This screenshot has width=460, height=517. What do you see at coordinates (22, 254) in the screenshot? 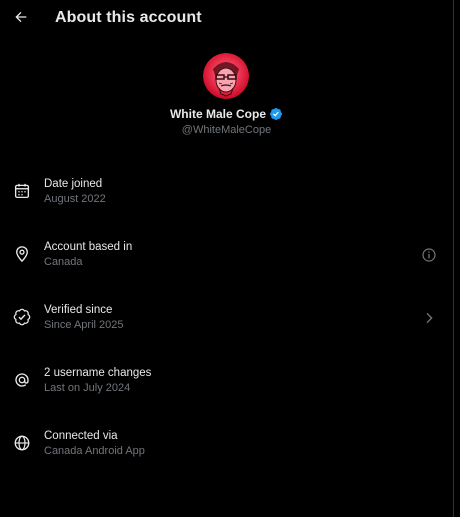
I see `location-pin-icon` at bounding box center [22, 254].